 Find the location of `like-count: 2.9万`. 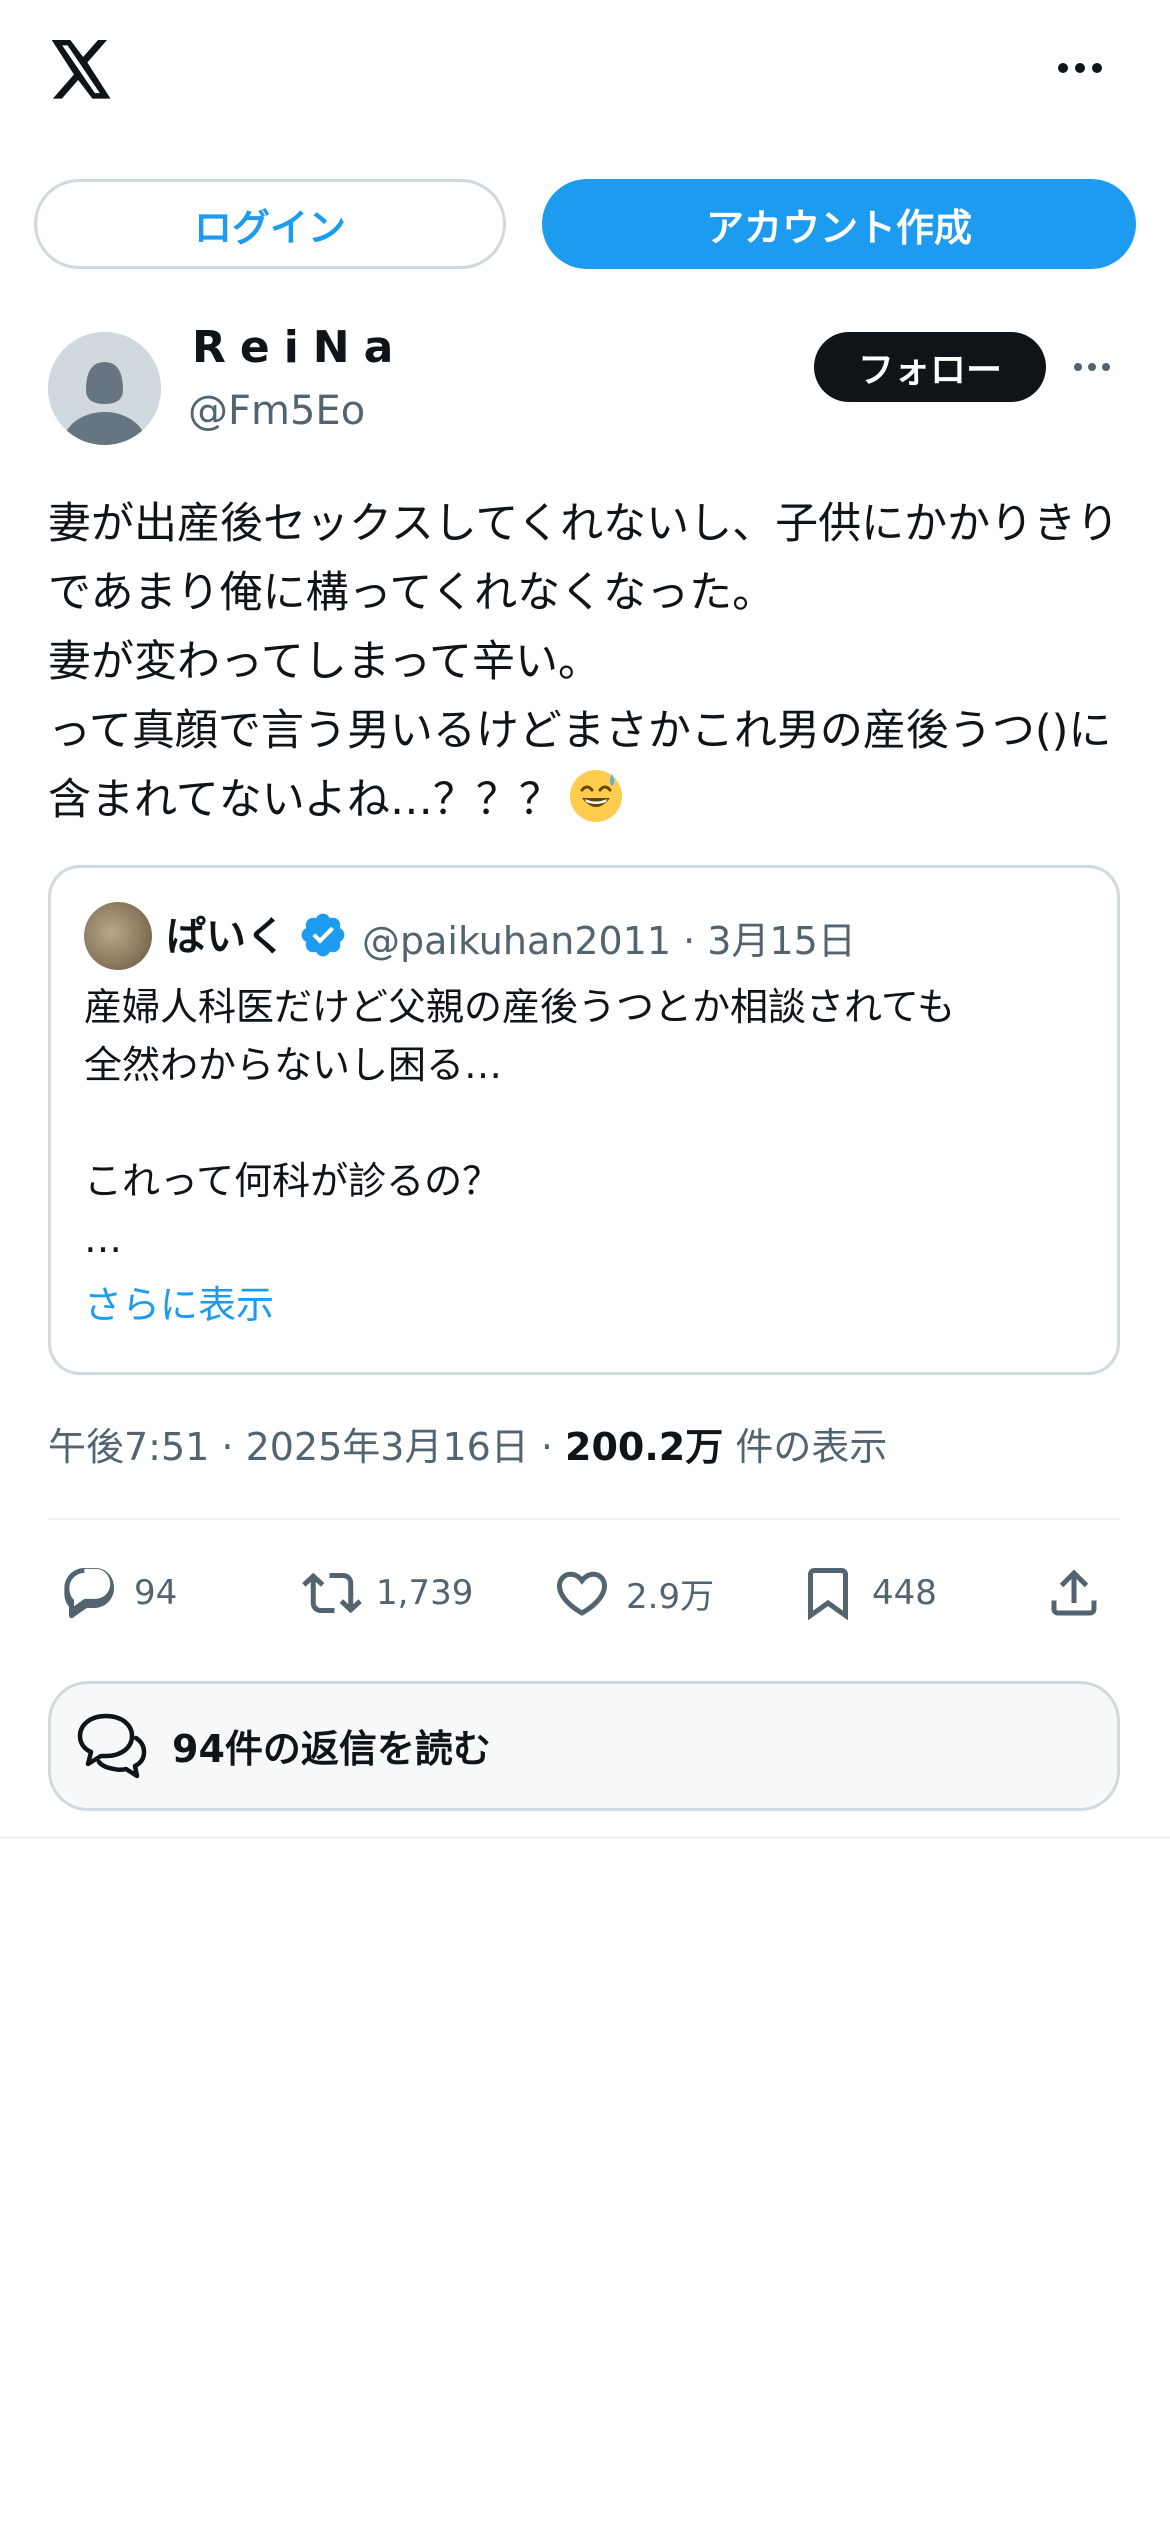

like-count: 2.9万 is located at coordinates (670, 1596).